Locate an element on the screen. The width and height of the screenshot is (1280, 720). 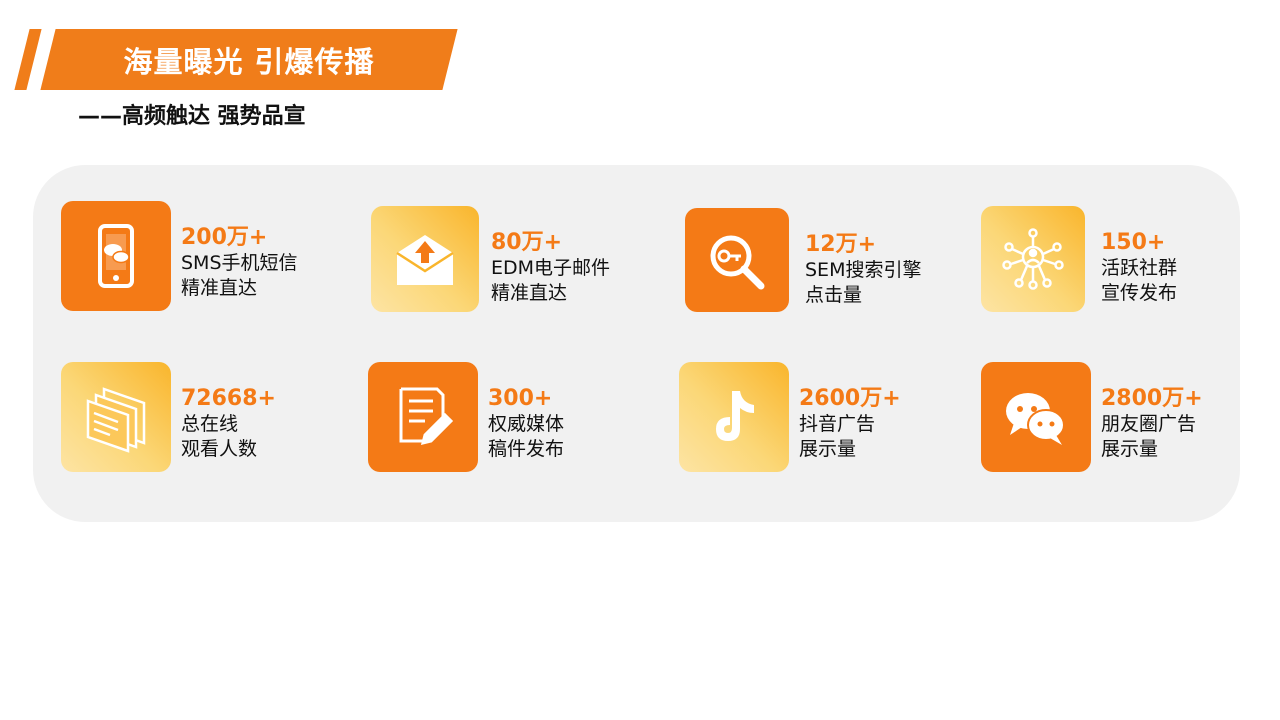
page-title: 海量曝光 引爆传播 is located at coordinates (249, 61).